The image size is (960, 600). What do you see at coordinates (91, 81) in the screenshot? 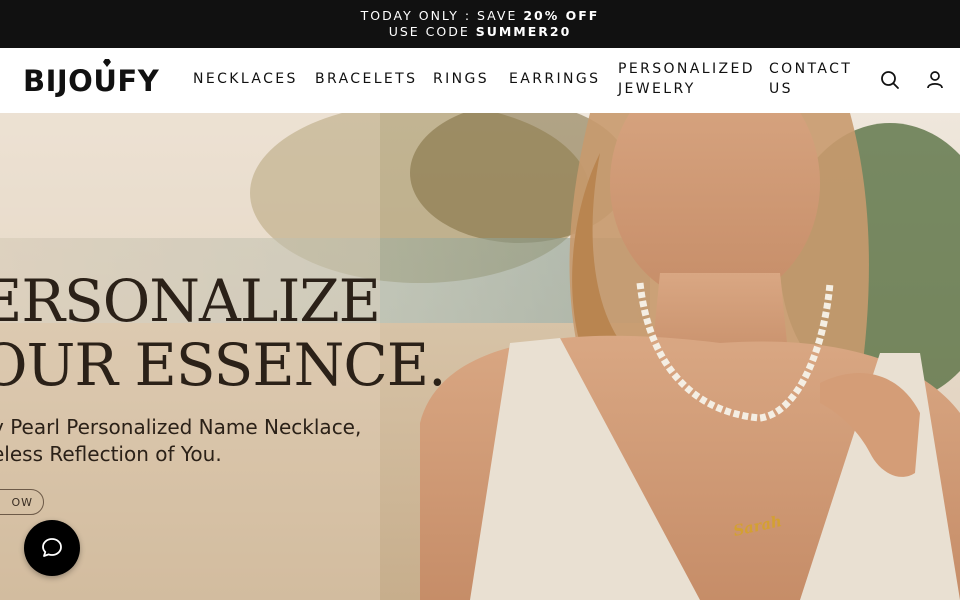
I see `logo-text: BIJOUFY` at bounding box center [91, 81].